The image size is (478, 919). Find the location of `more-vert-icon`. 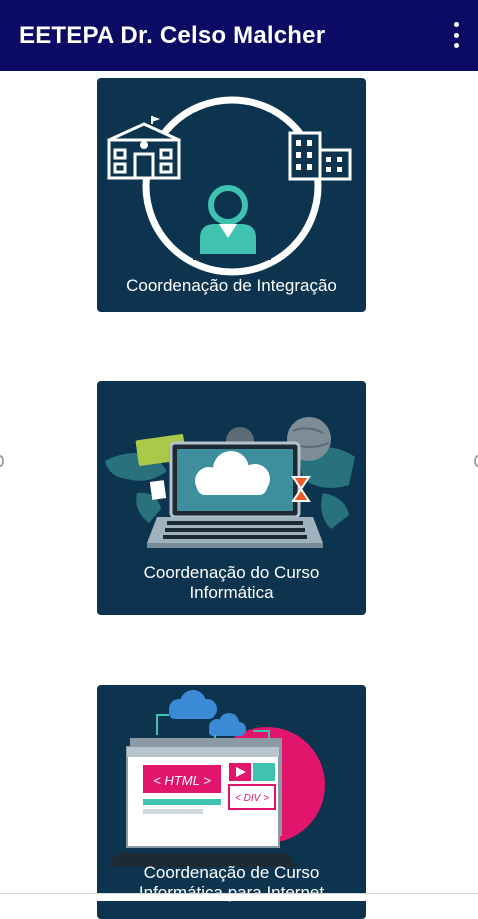

more-vert-icon is located at coordinates (456, 35).